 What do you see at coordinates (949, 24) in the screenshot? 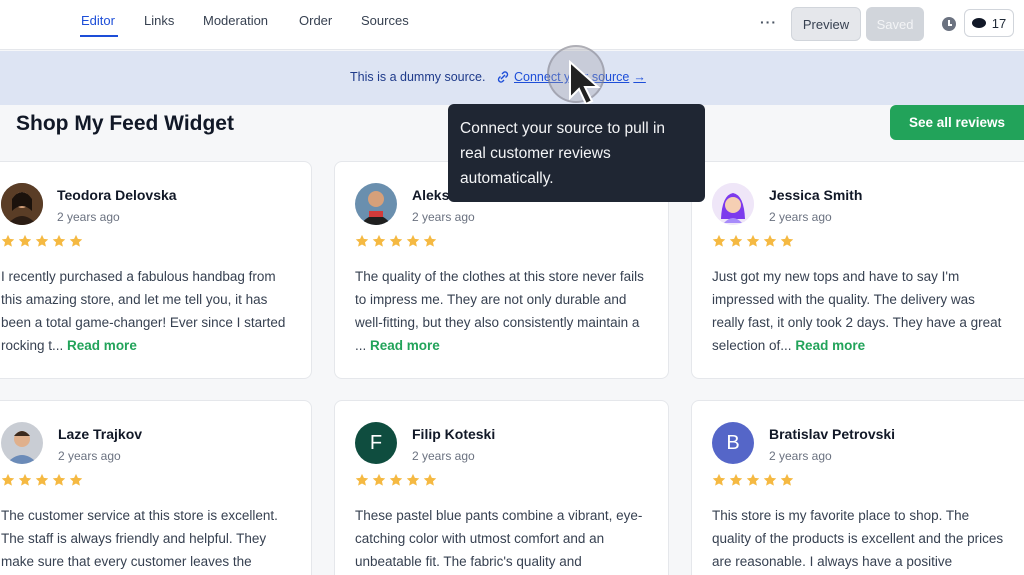
I see `history-clock-icon` at bounding box center [949, 24].